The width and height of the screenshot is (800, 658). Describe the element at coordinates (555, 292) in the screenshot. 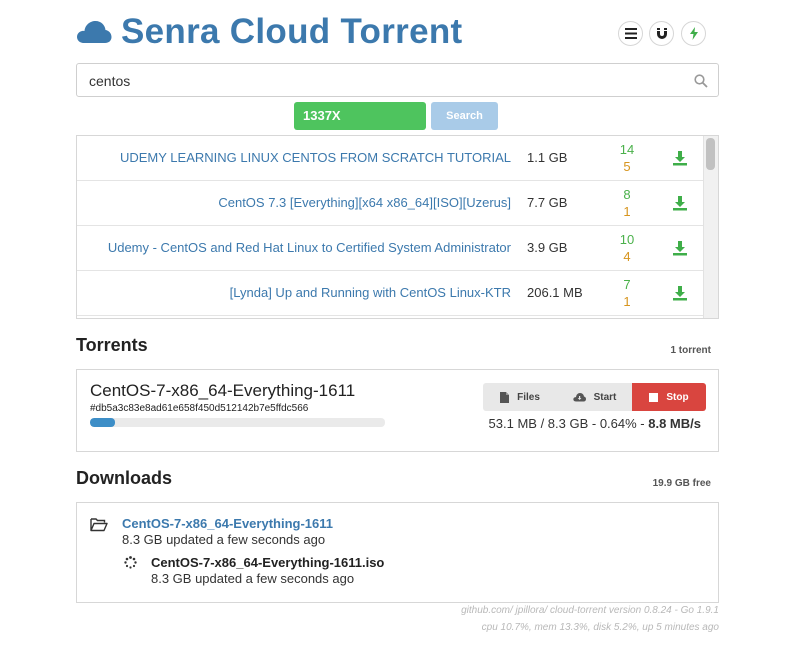

I see `result-size: 206.1 MB` at that location.